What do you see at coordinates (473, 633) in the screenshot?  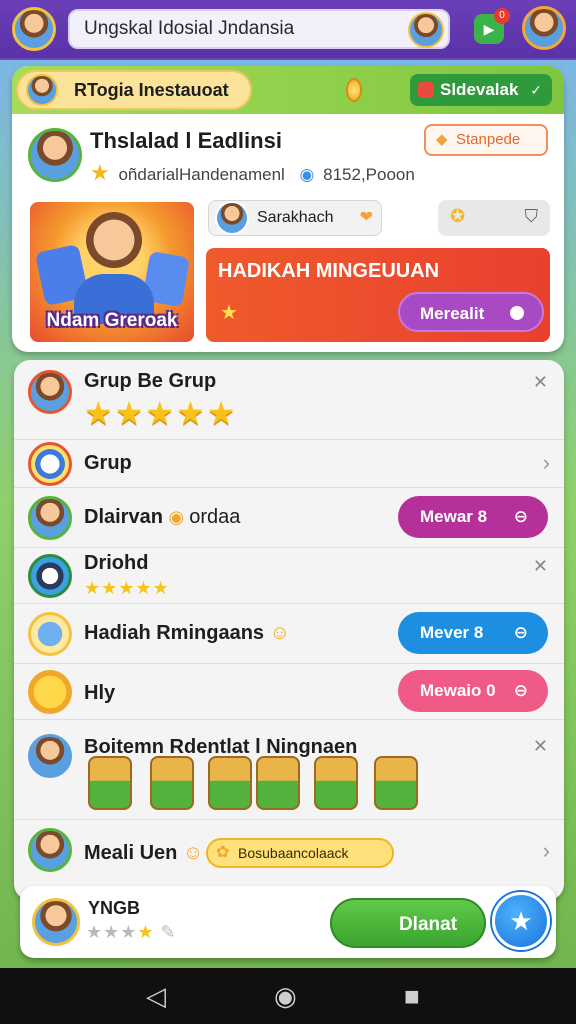 I see `view-button: Mever 8 ⊖` at bounding box center [473, 633].